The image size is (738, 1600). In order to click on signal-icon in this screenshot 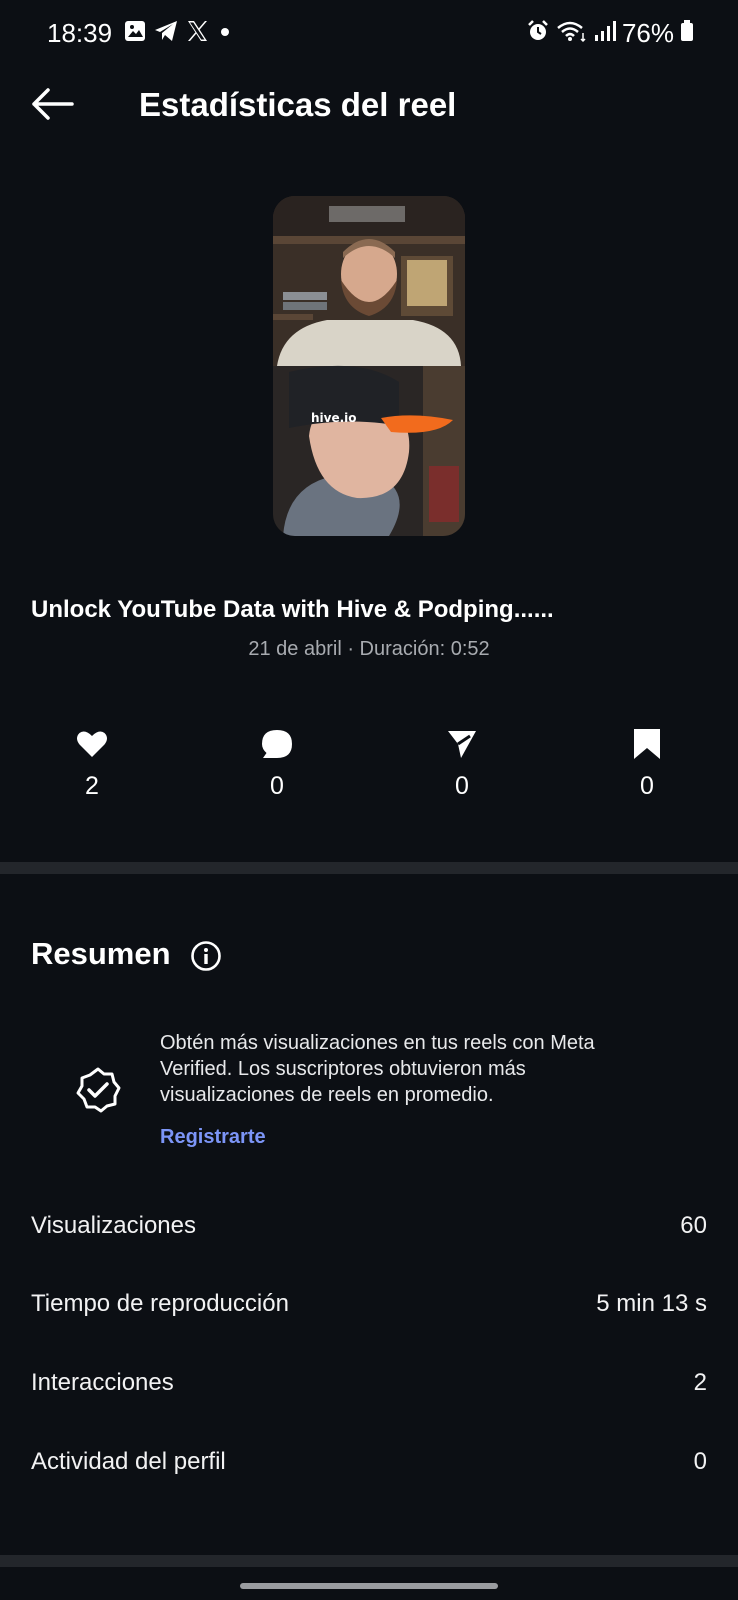, I will do `click(605, 33)`.